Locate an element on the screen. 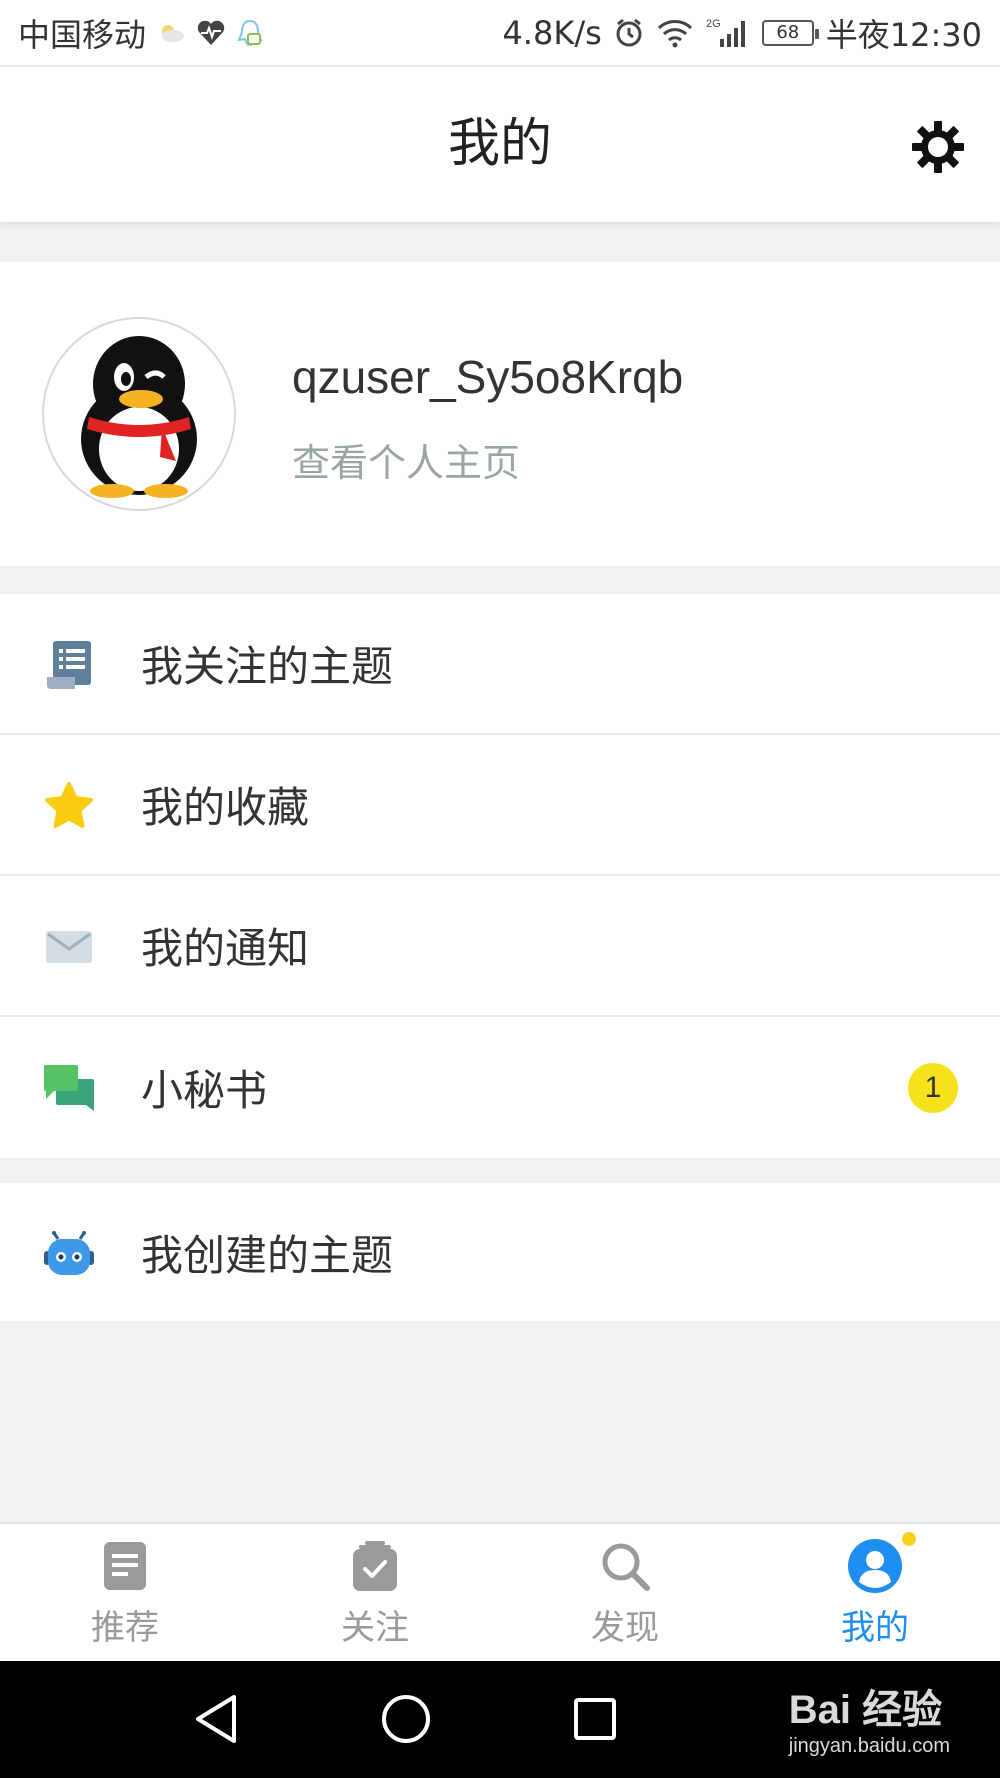 The width and height of the screenshot is (1000, 1778). clipboard-check-icon is located at coordinates (375, 1566).